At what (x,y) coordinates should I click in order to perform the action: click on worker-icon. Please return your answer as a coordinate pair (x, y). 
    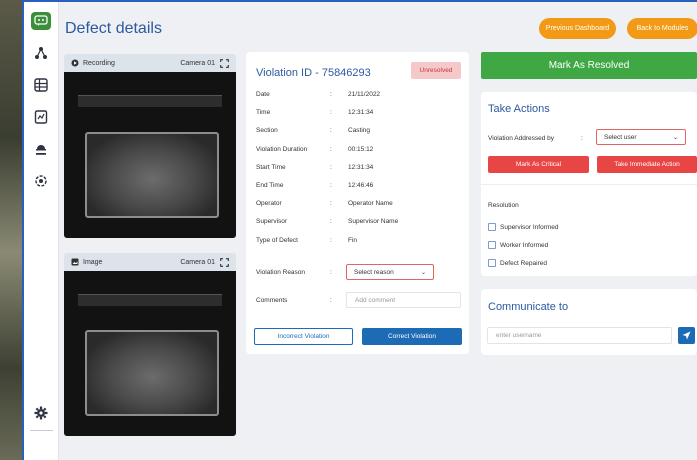
    Looking at the image, I should click on (41, 149).